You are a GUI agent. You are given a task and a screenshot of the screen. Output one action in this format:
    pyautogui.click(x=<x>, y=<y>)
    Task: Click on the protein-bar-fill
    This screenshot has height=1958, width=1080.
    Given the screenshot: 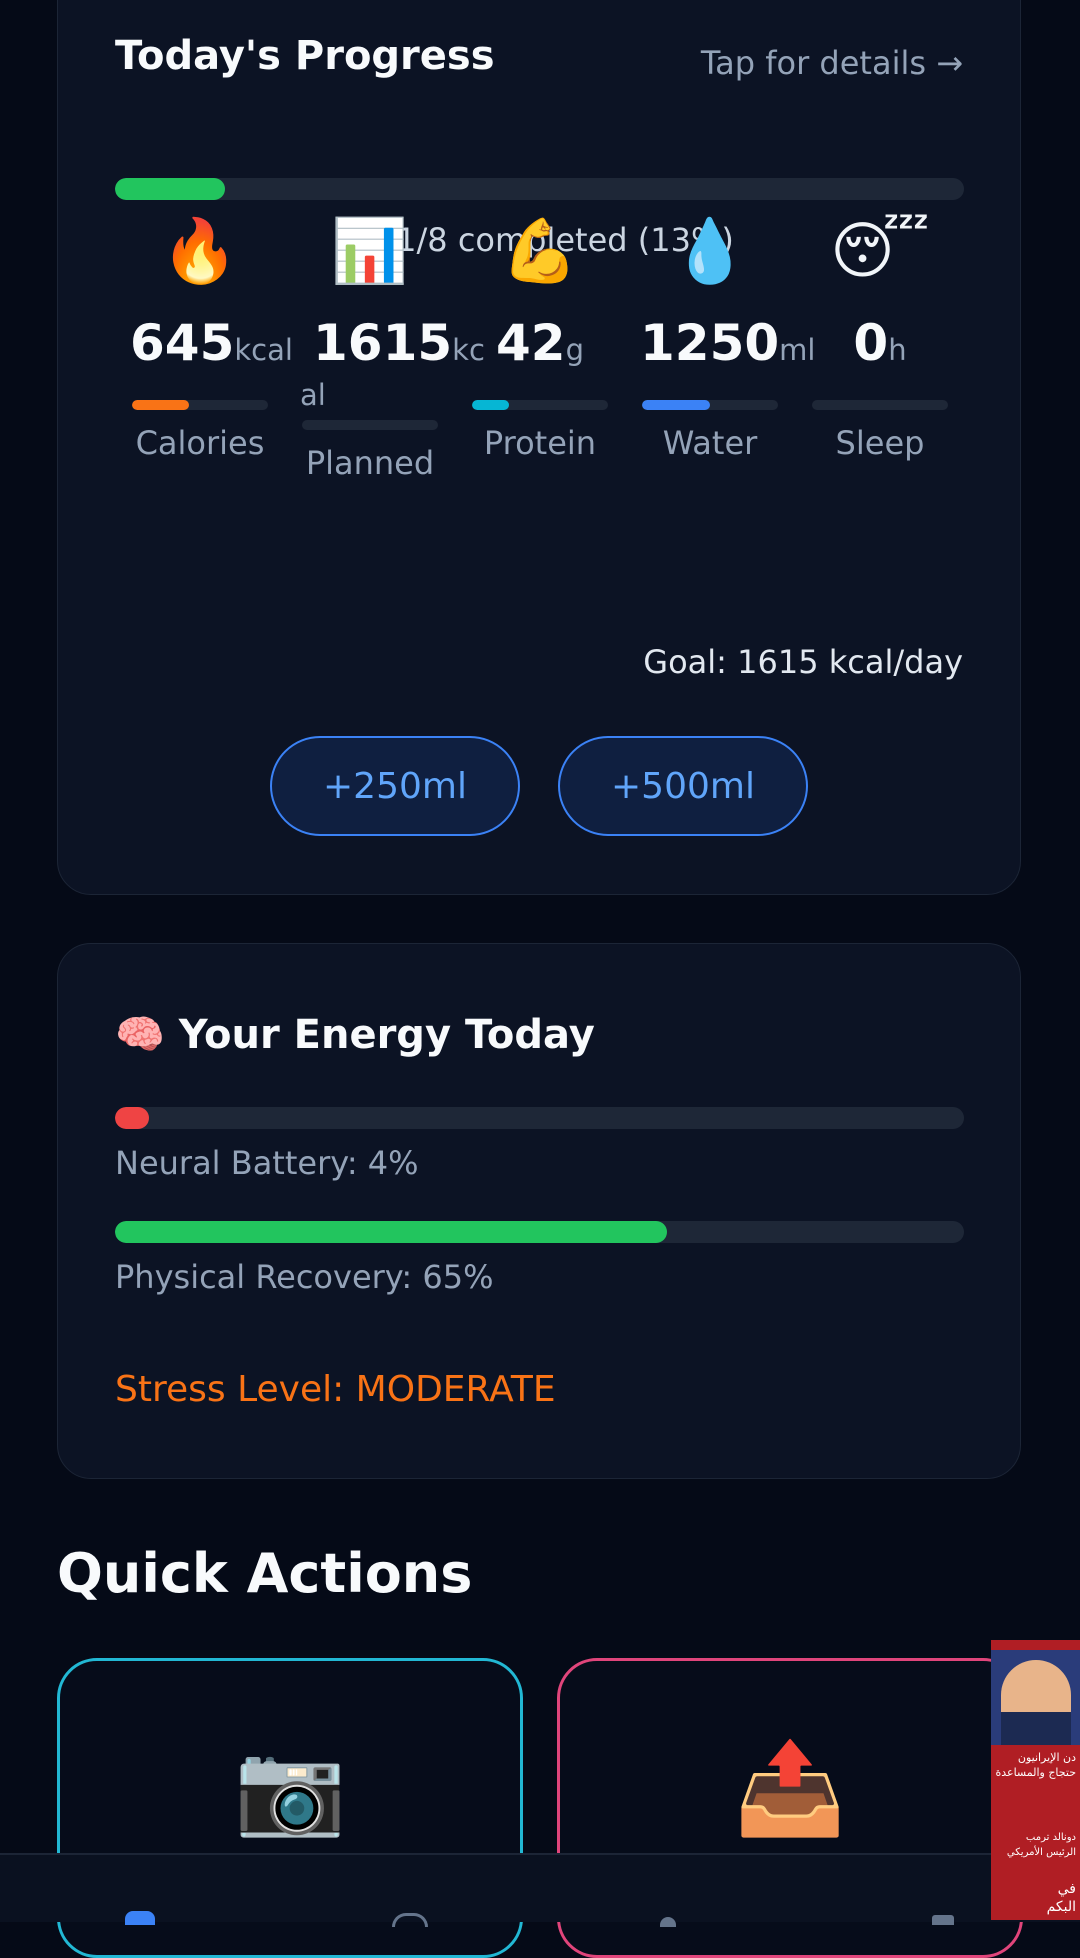 What is the action you would take?
    pyautogui.click(x=490, y=405)
    